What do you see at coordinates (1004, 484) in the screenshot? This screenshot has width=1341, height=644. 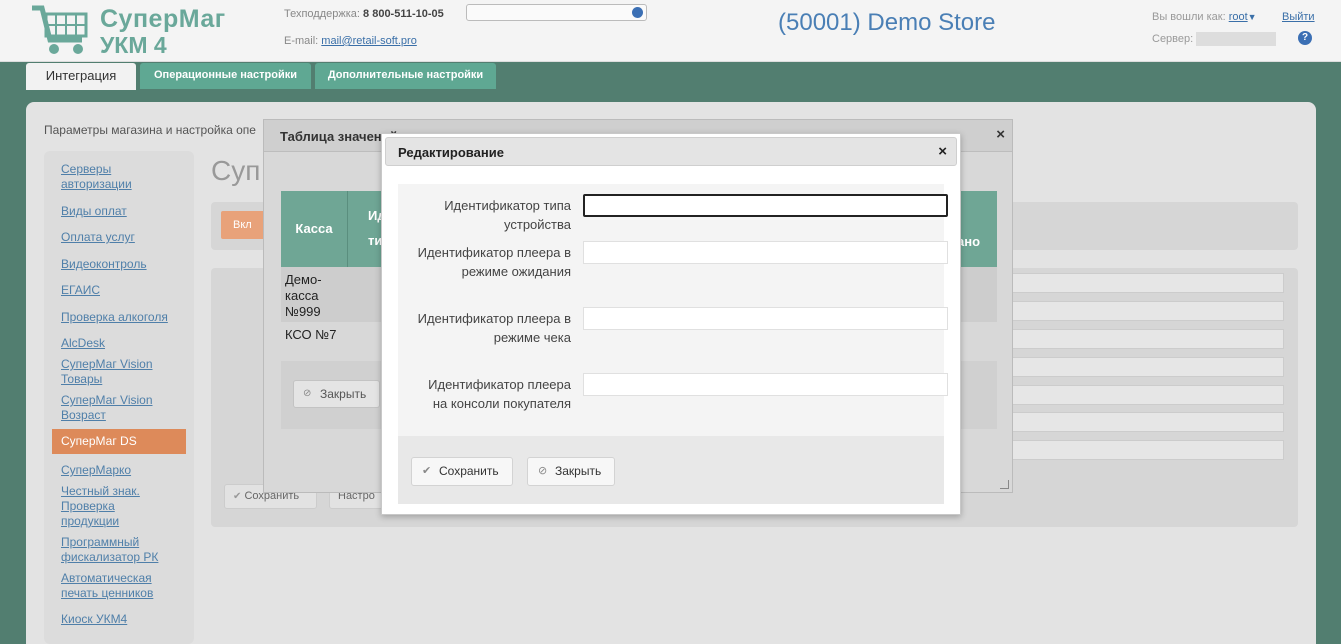 I see `resize-handle-icon` at bounding box center [1004, 484].